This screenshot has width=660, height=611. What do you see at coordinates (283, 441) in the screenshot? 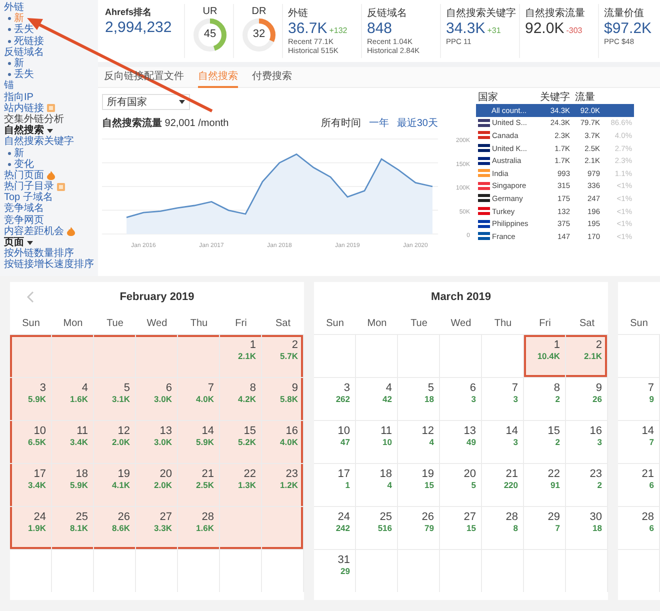
I see `calendar-cell: 16 4.0K` at bounding box center [283, 441].